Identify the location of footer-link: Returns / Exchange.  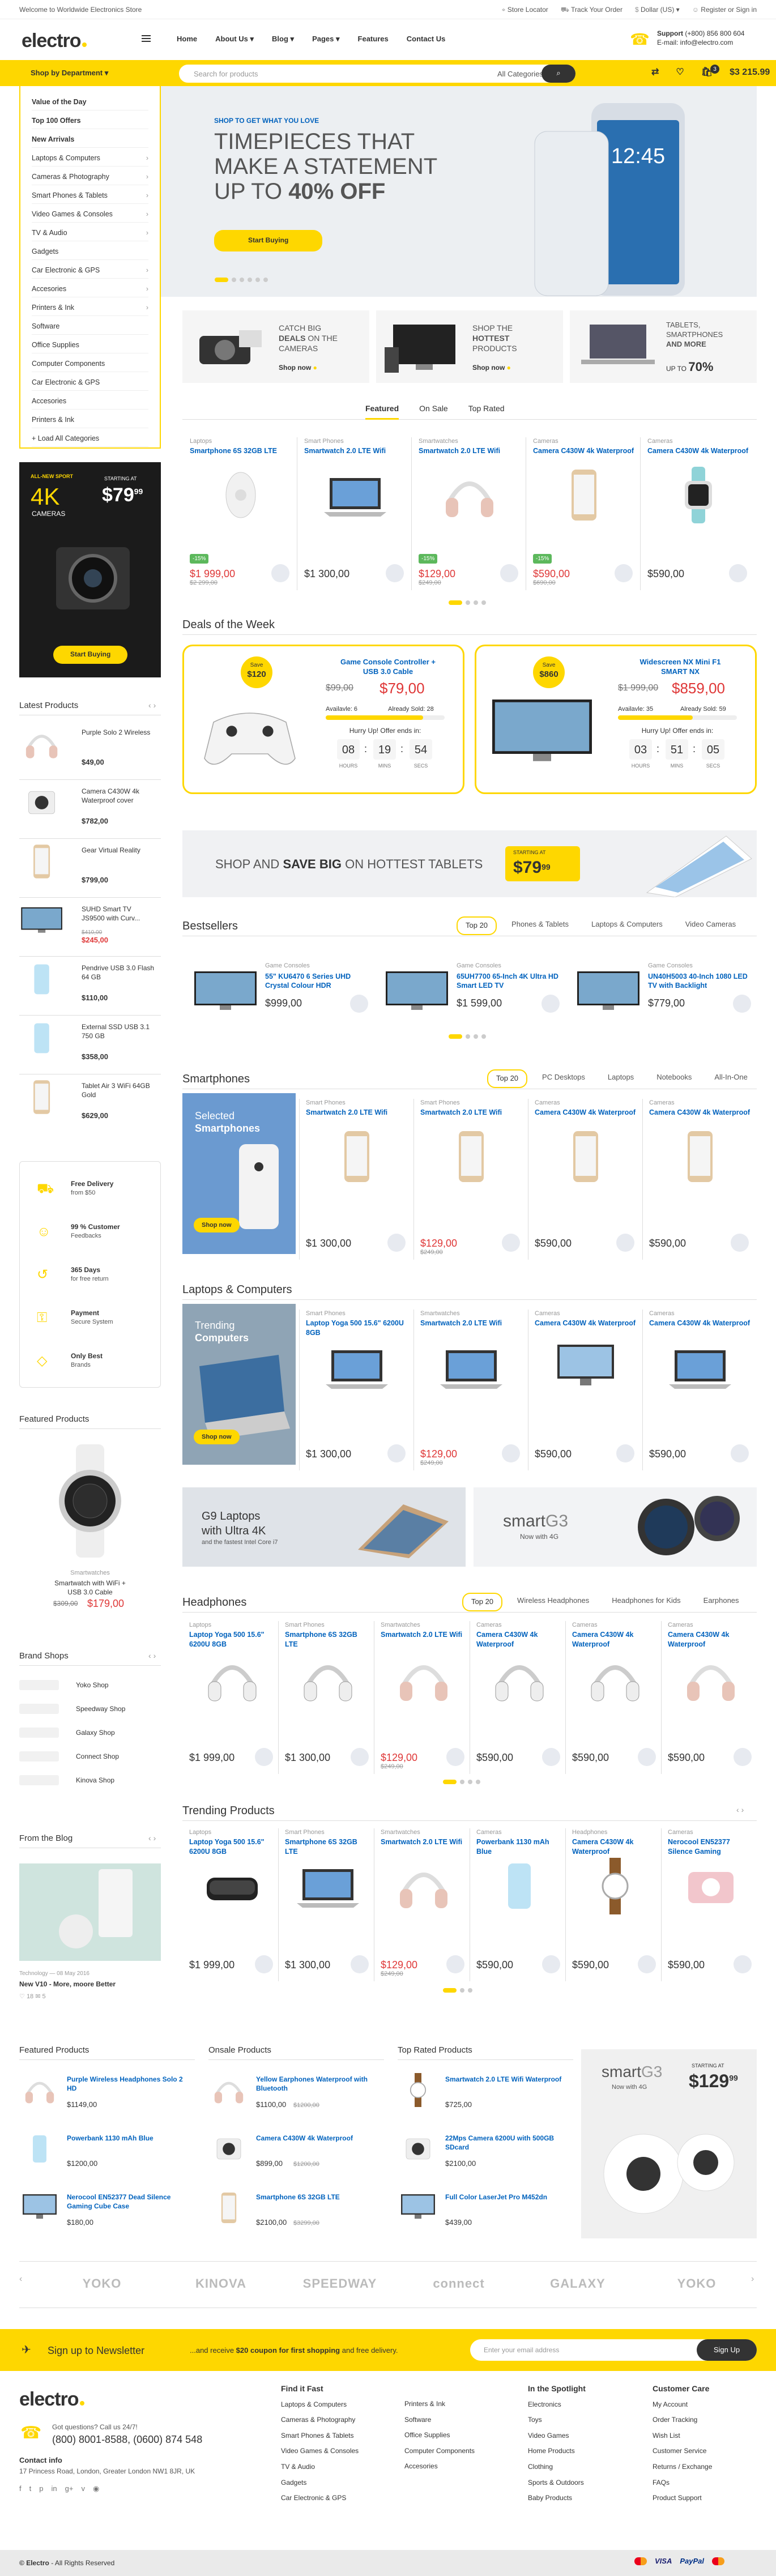
(682, 2467).